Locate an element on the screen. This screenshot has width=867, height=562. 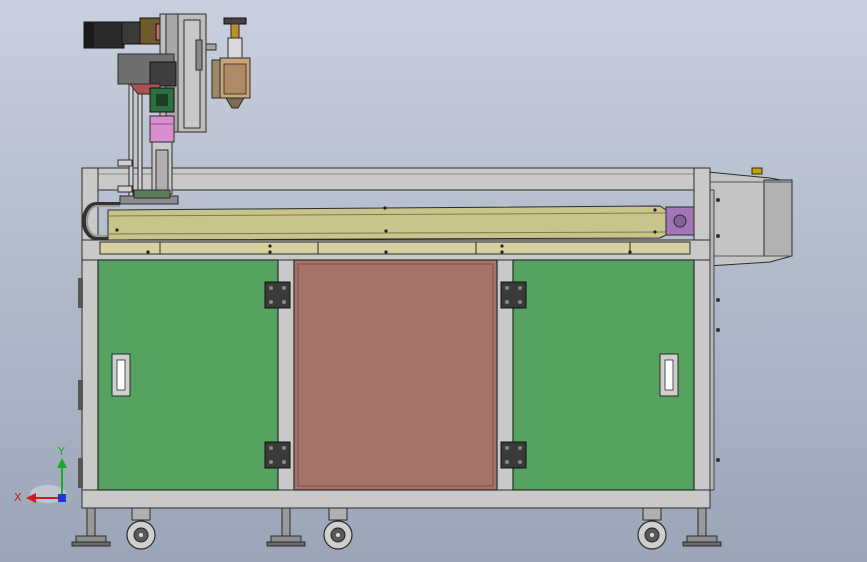
leveling-feet is located at coordinates (396, 527).